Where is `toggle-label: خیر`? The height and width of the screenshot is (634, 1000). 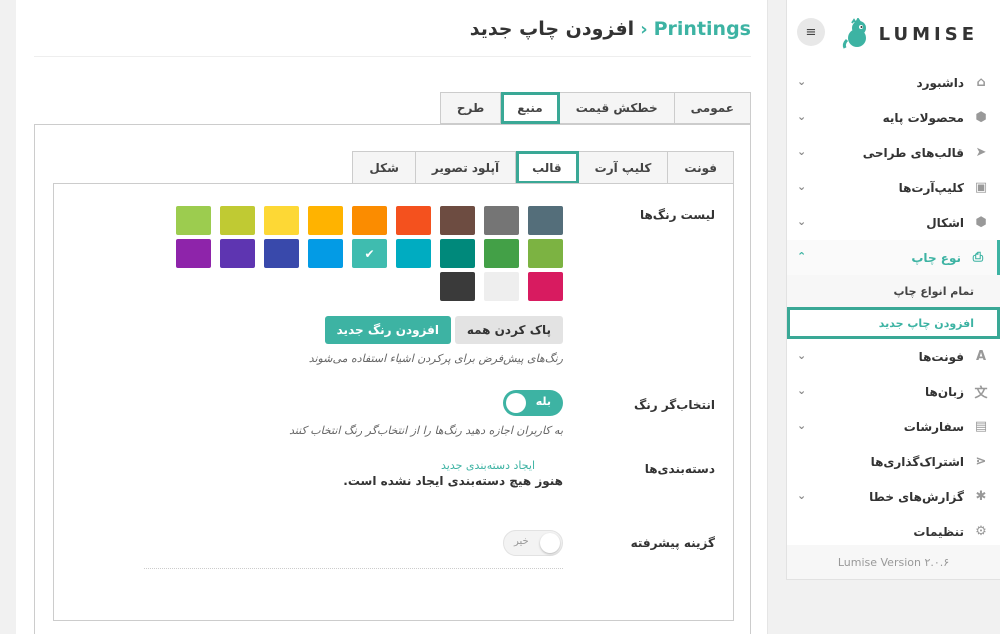
toggle-label: خیر is located at coordinates (521, 541).